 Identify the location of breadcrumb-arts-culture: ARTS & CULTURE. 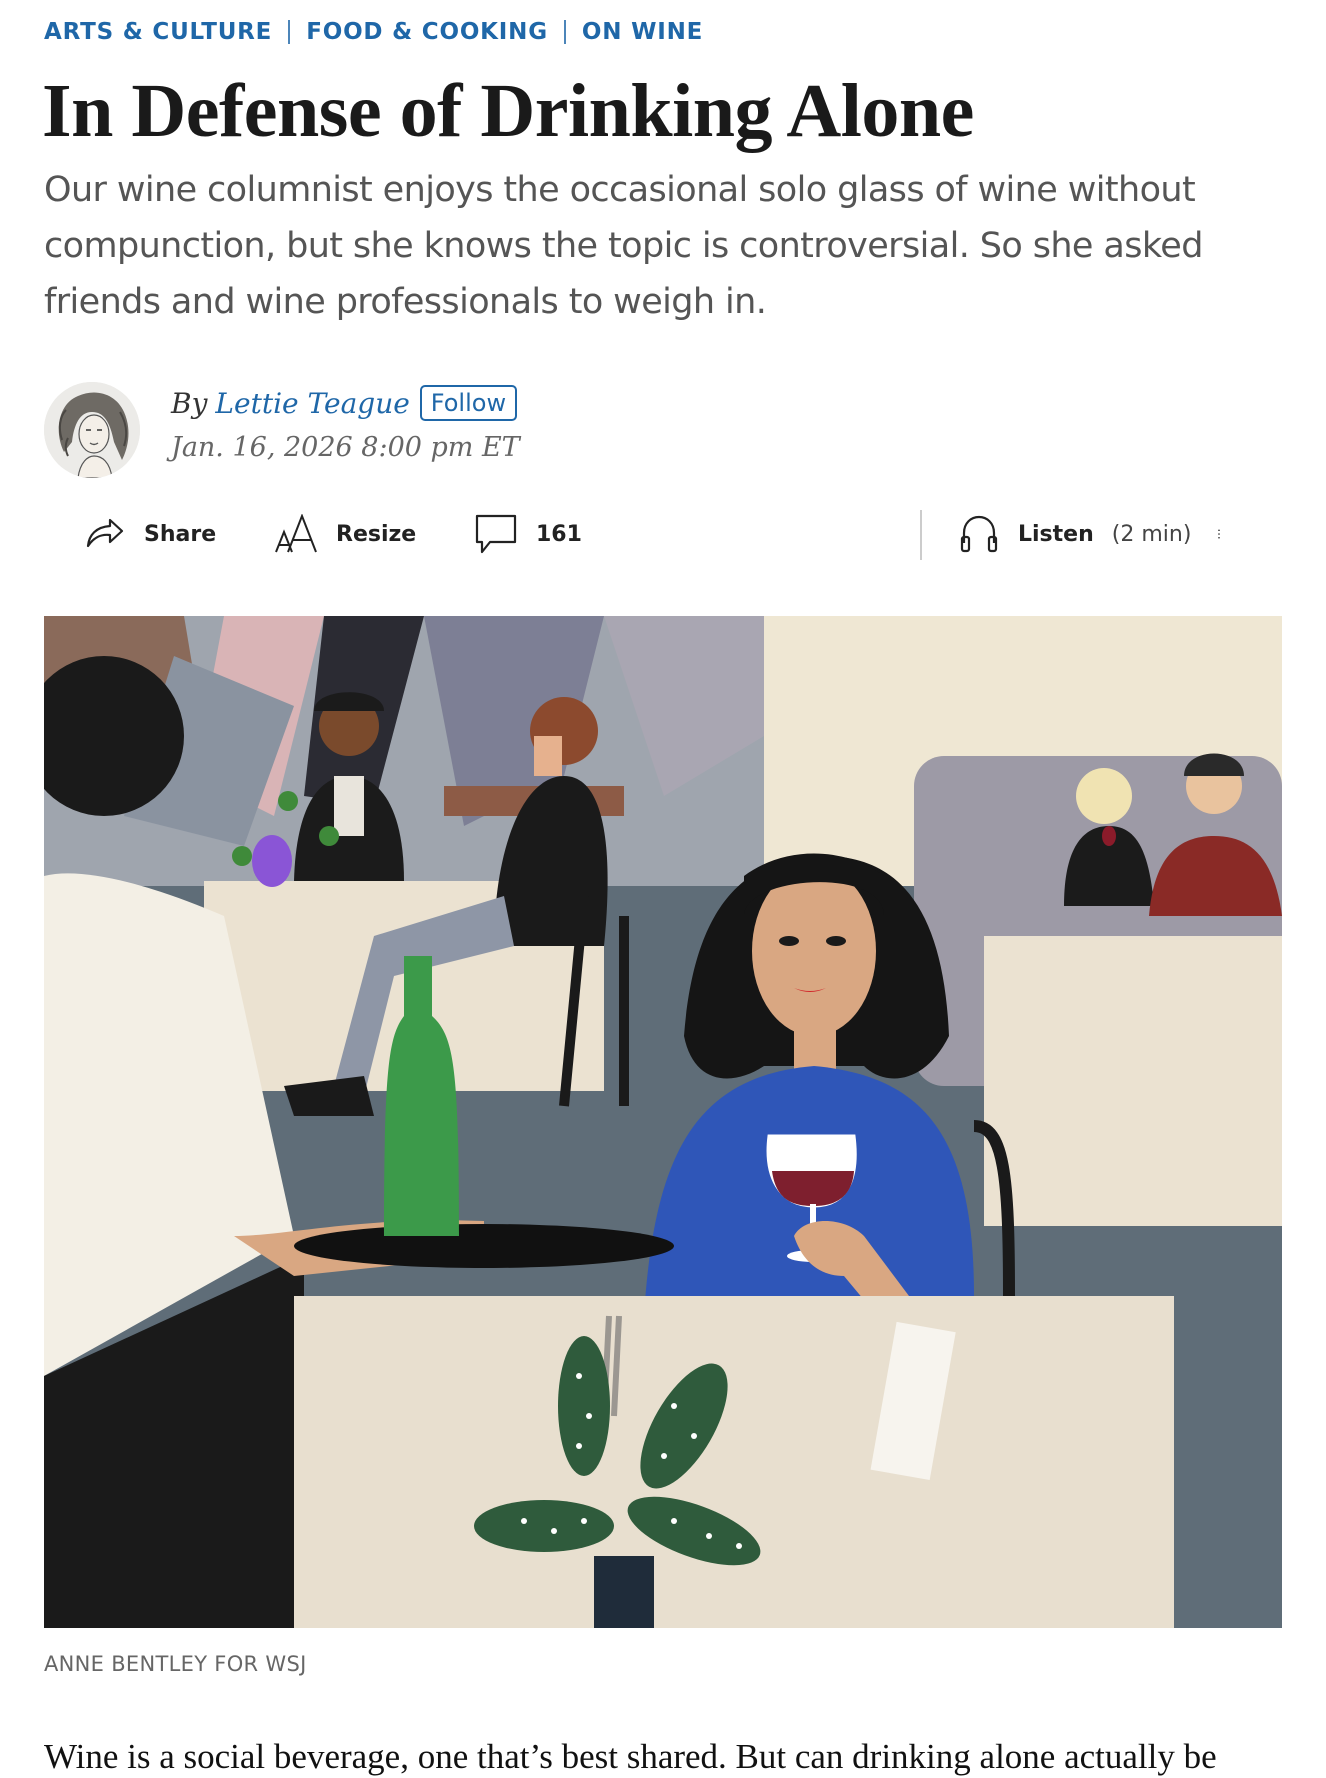
(158, 32).